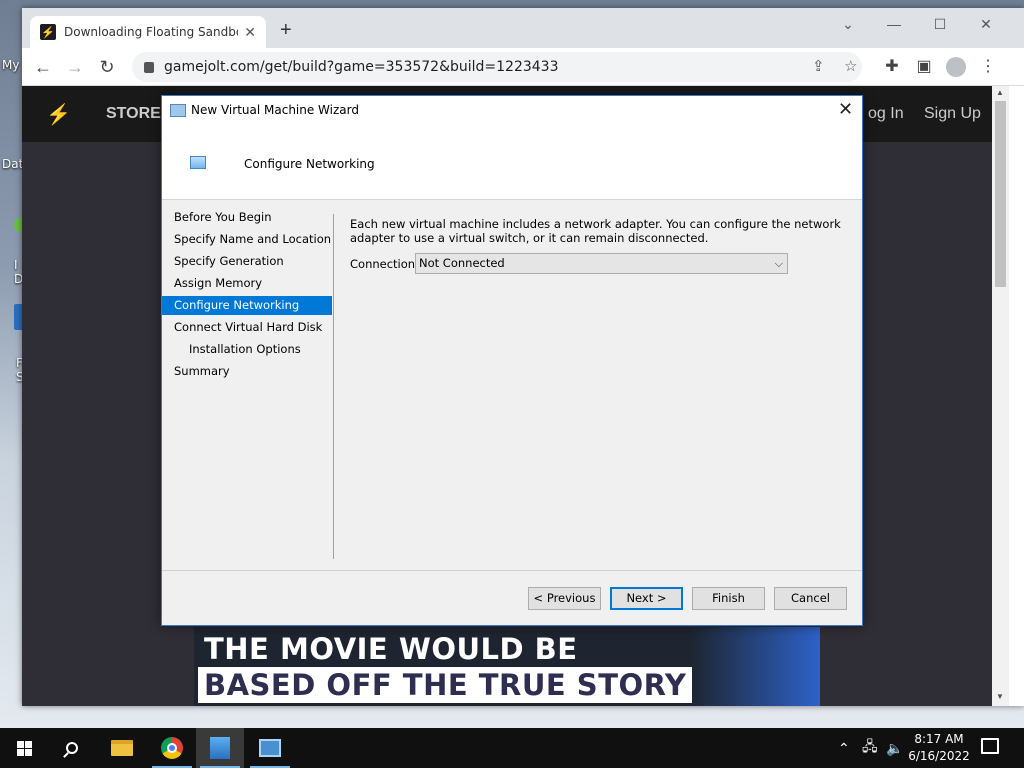  What do you see at coordinates (1000, 696) in the screenshot?
I see `scroll-down-icon: ▼` at bounding box center [1000, 696].